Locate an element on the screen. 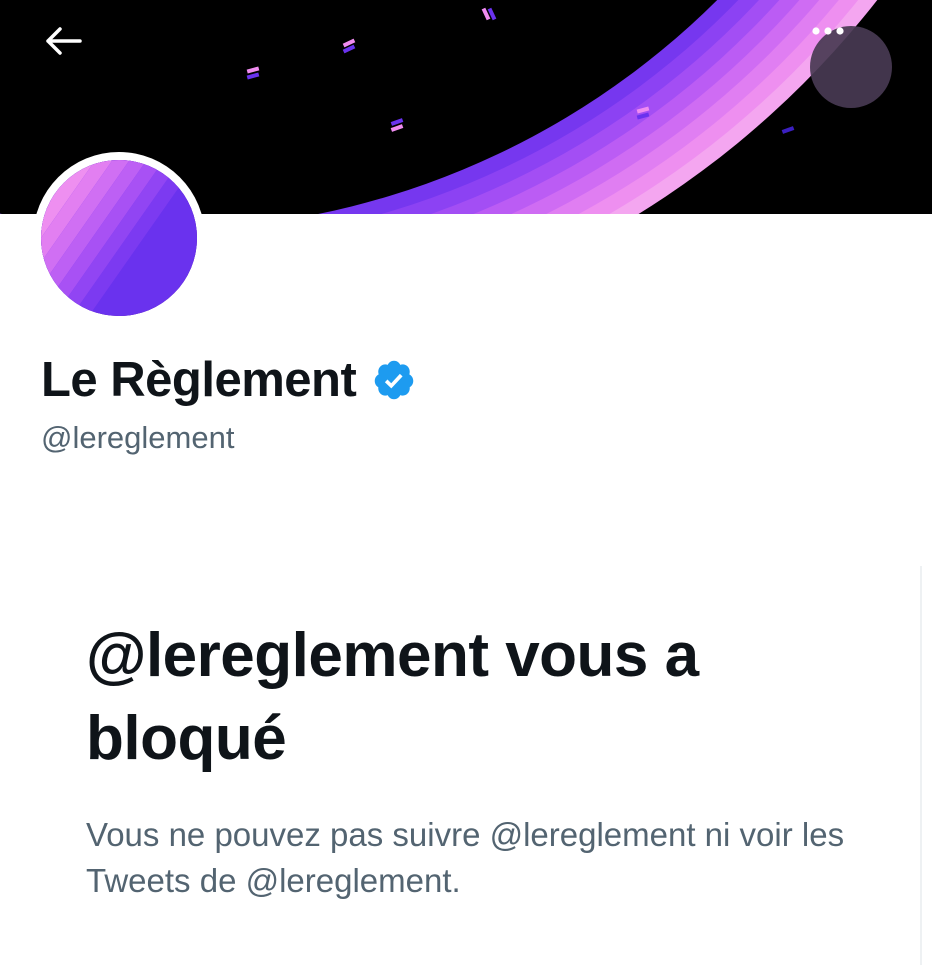  more-horizontal-icon is located at coordinates (828, 31).